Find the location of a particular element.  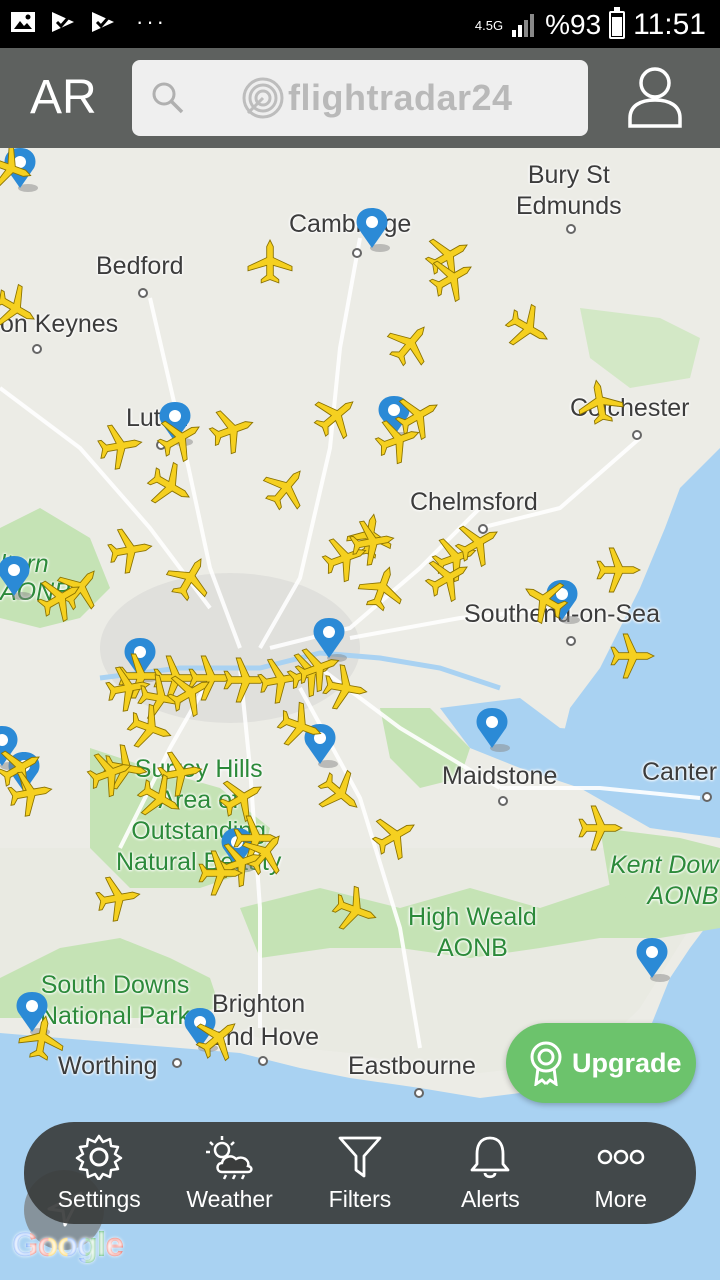

nav-more: More is located at coordinates (621, 1173).